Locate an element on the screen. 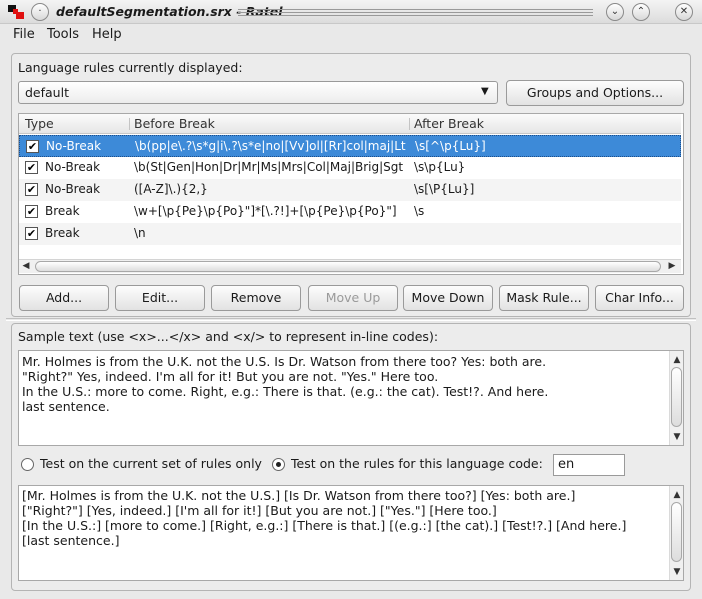 The image size is (702, 599). move-up-button: Move Up is located at coordinates (353, 298).